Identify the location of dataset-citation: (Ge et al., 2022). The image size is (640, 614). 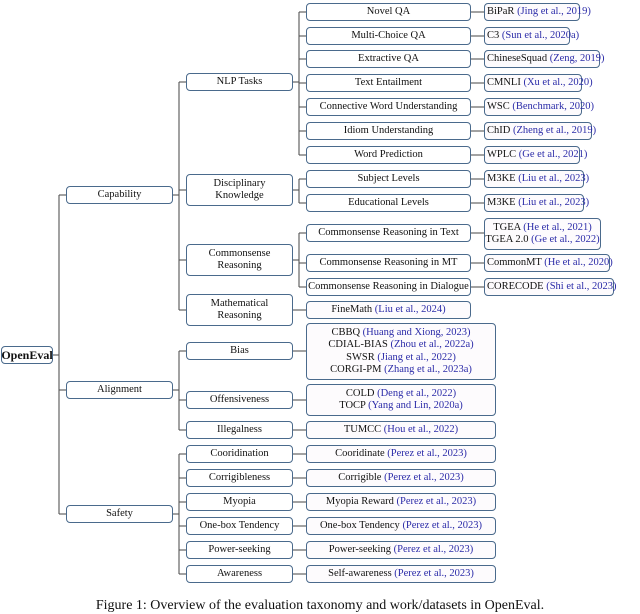
(565, 239).